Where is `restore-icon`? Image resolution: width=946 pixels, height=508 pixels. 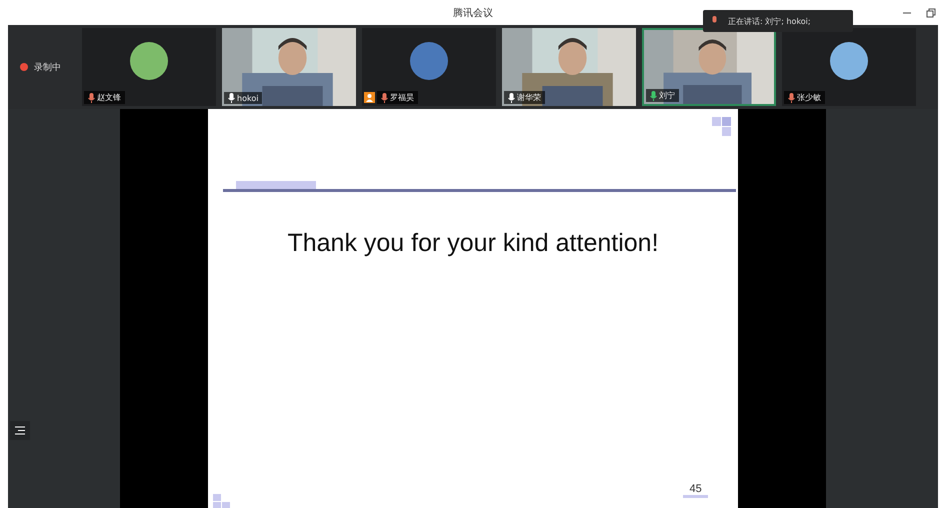
restore-icon is located at coordinates (931, 13).